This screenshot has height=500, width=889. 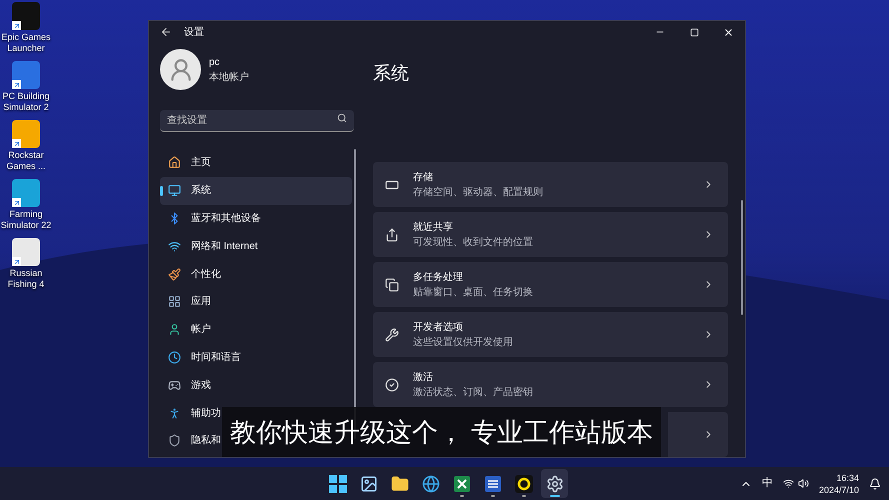 What do you see at coordinates (256, 190) in the screenshot?
I see `nav-item: 系统` at bounding box center [256, 190].